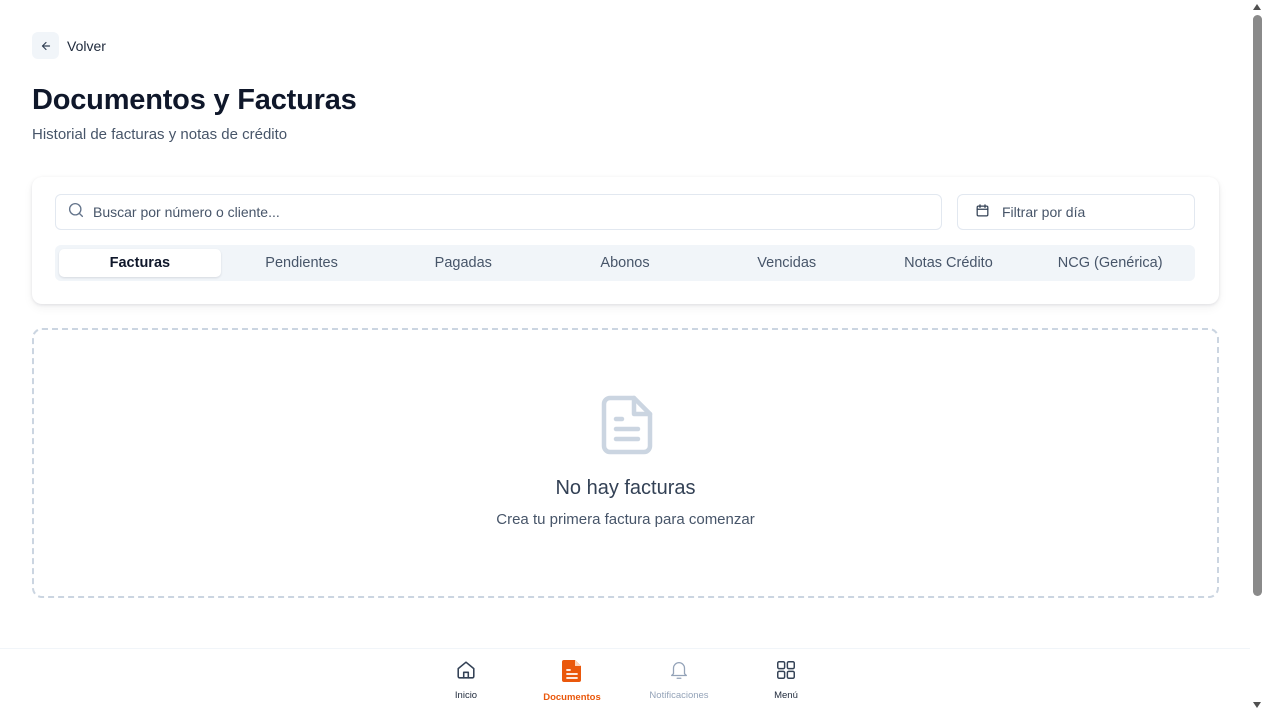  Describe the element at coordinates (786, 695) in the screenshot. I see `nav-label: Menú` at that location.